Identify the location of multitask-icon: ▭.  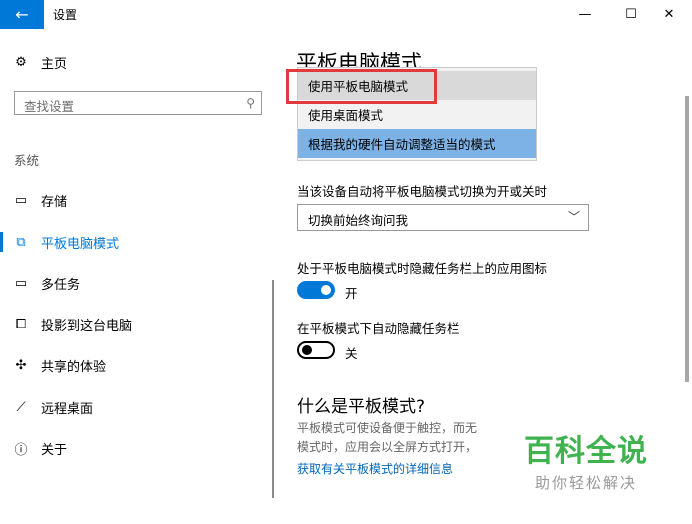
(21, 283).